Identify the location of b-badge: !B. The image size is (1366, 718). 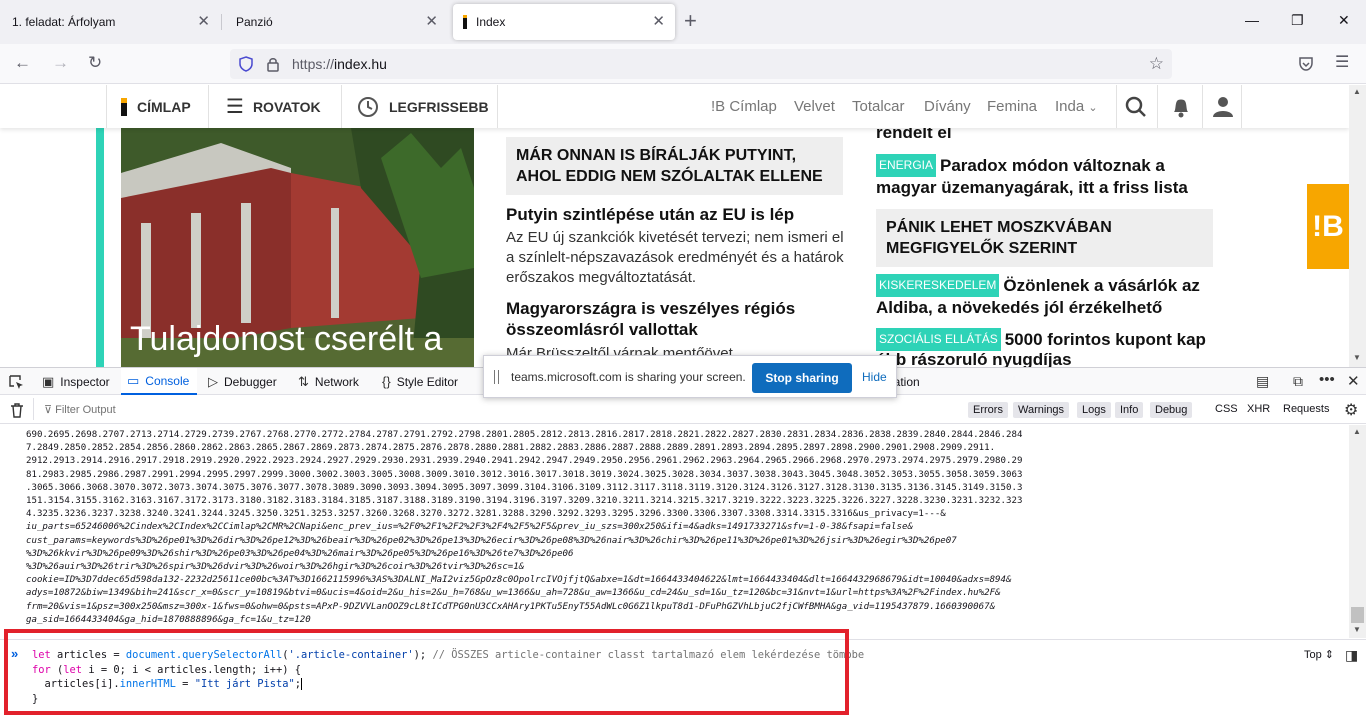
(1328, 226).